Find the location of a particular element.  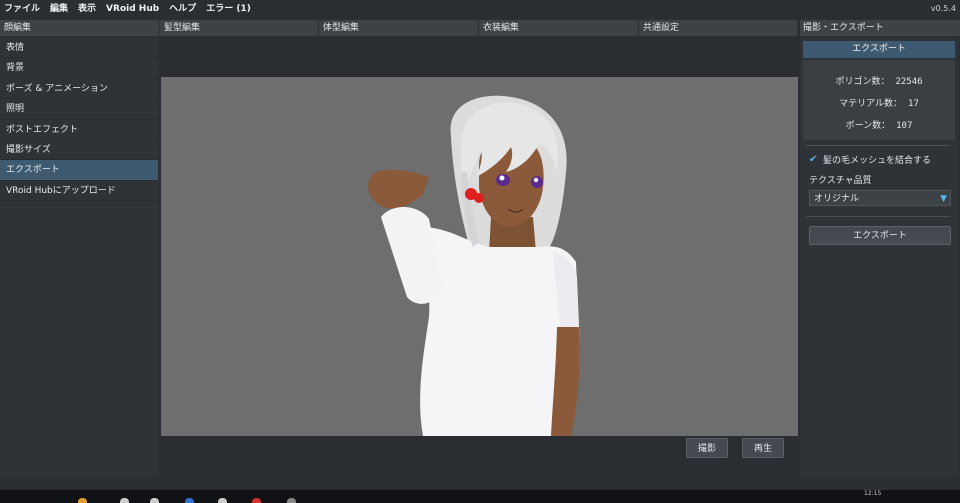

editor-tab-bar: 顔編集 髪型編集 体型編集 衣装編集 共通設定 is located at coordinates (399, 28).